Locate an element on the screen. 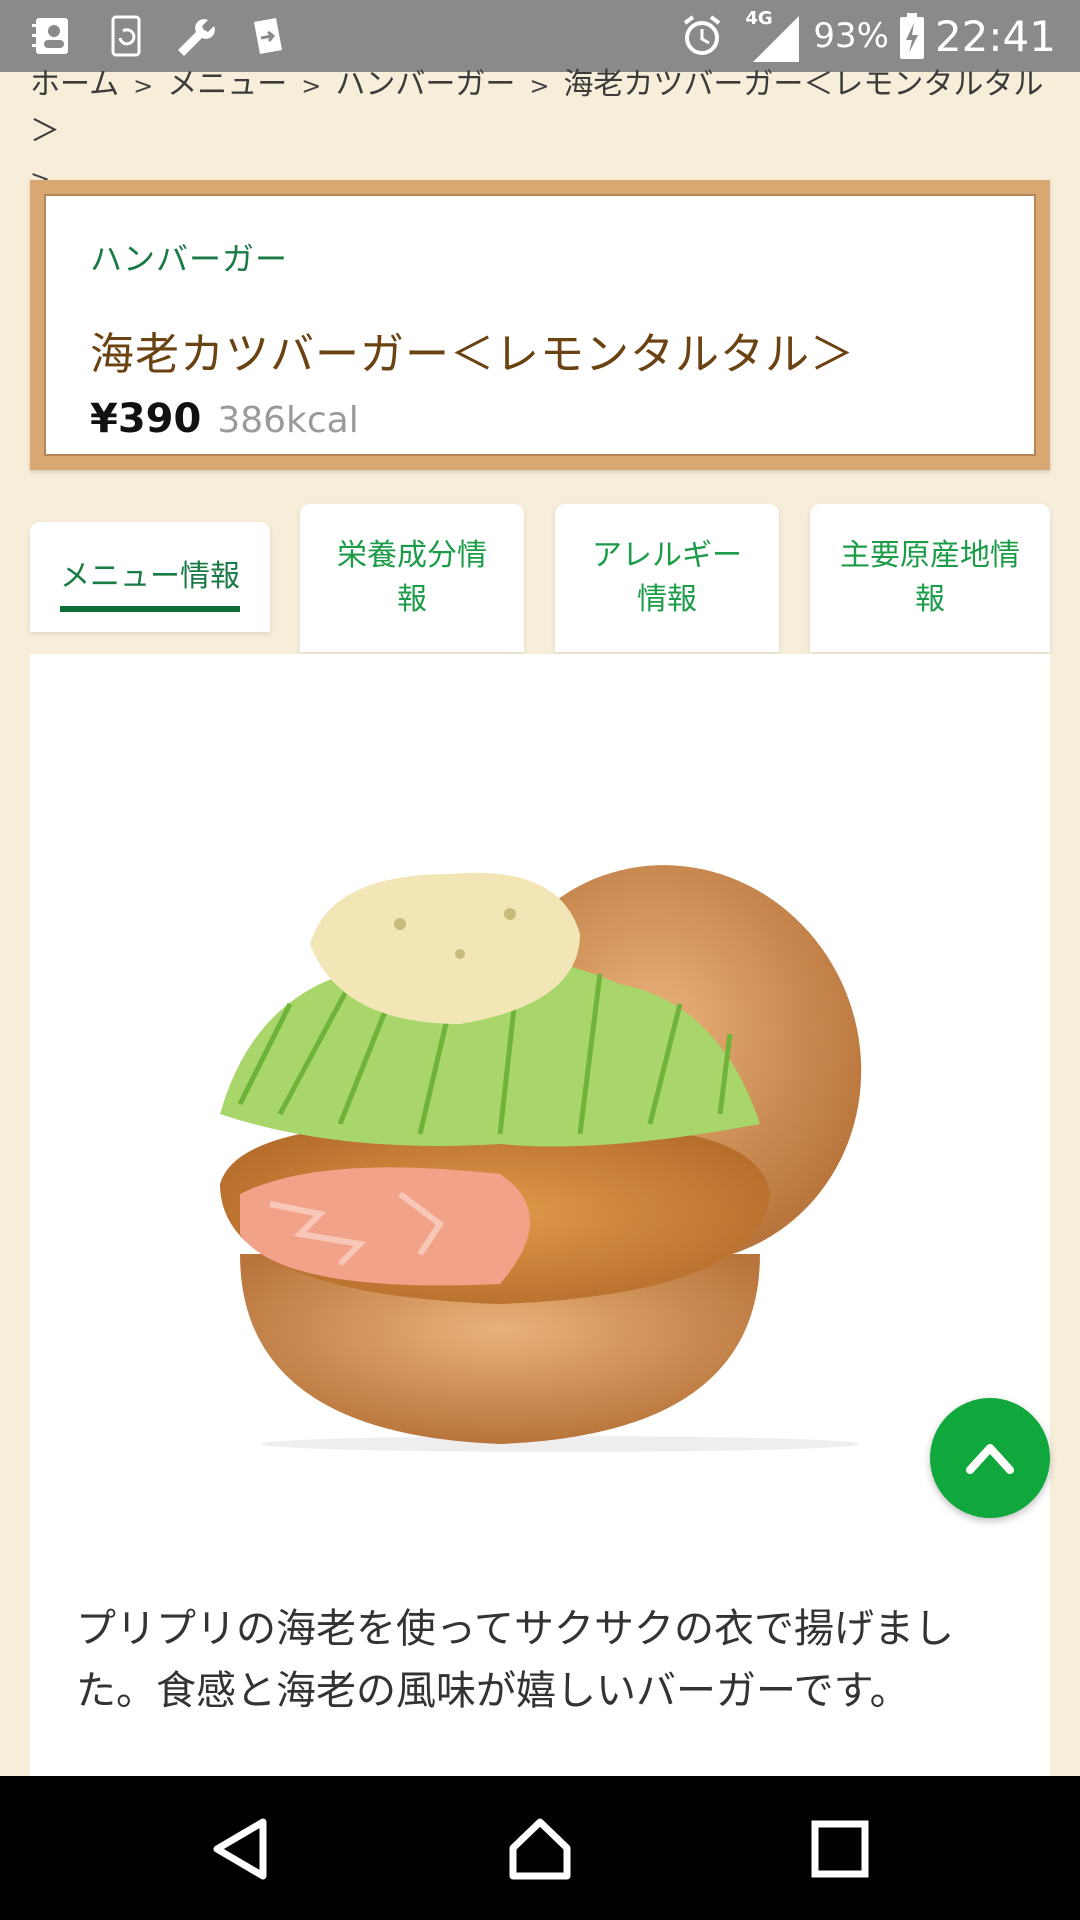 This screenshot has height=1920, width=1080. breadcrumb-hamburger: ハンバーガー is located at coordinates (425, 84).